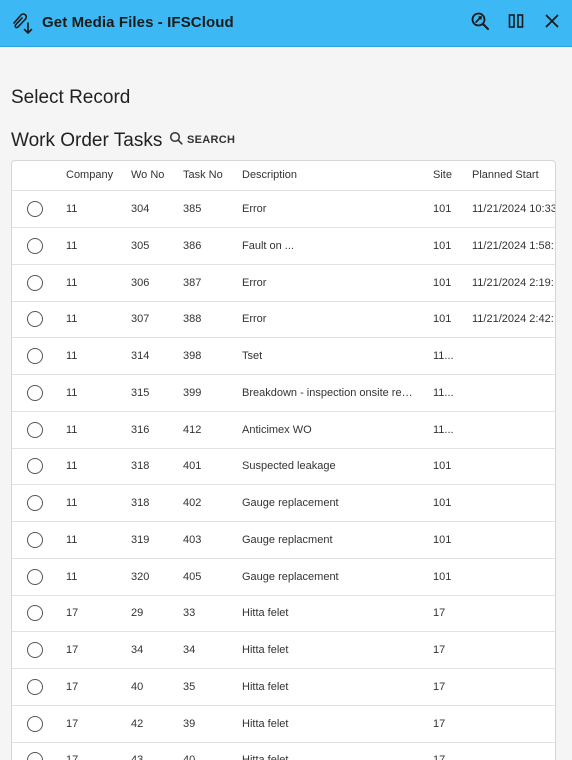 Image resolution: width=572 pixels, height=760 pixels. Describe the element at coordinates (283, 724) in the screenshot. I see `table-row: 17 42 39 Hitta felet 17` at that location.